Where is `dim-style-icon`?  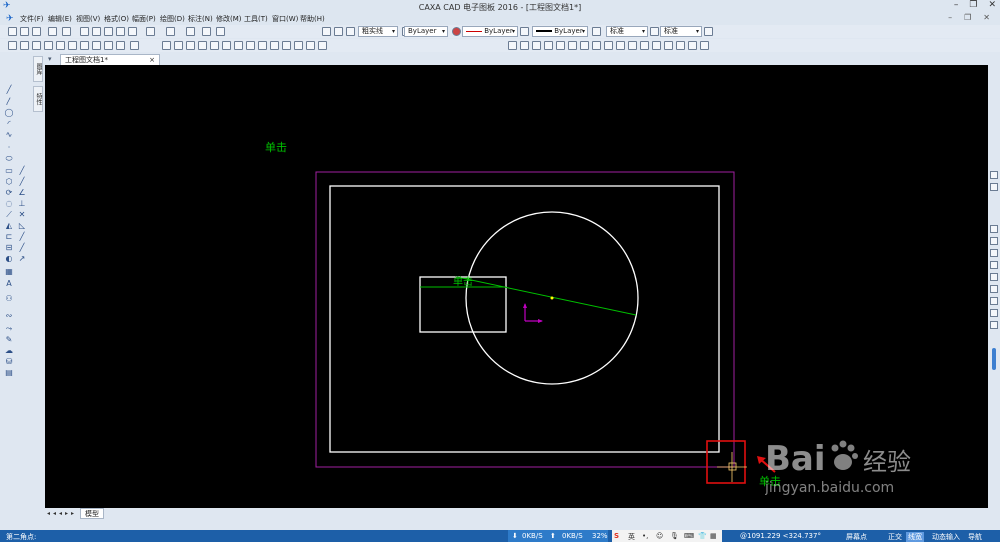
dim-style-icon is located at coordinates (654, 31).